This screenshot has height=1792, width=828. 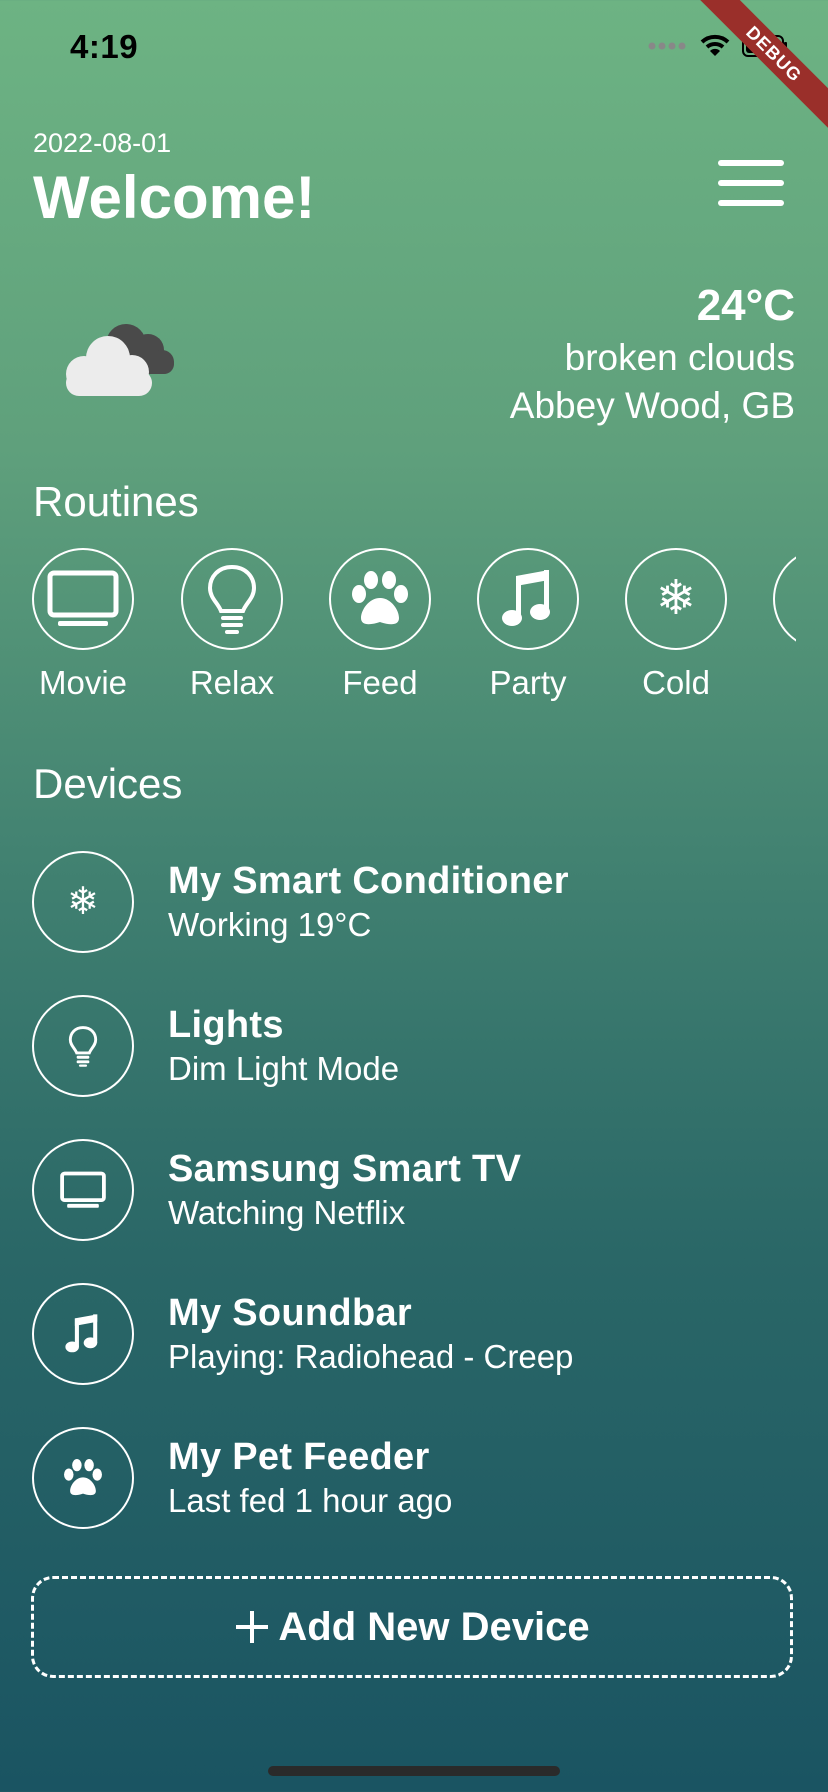 I want to click on wifi-icon, so click(x=715, y=45).